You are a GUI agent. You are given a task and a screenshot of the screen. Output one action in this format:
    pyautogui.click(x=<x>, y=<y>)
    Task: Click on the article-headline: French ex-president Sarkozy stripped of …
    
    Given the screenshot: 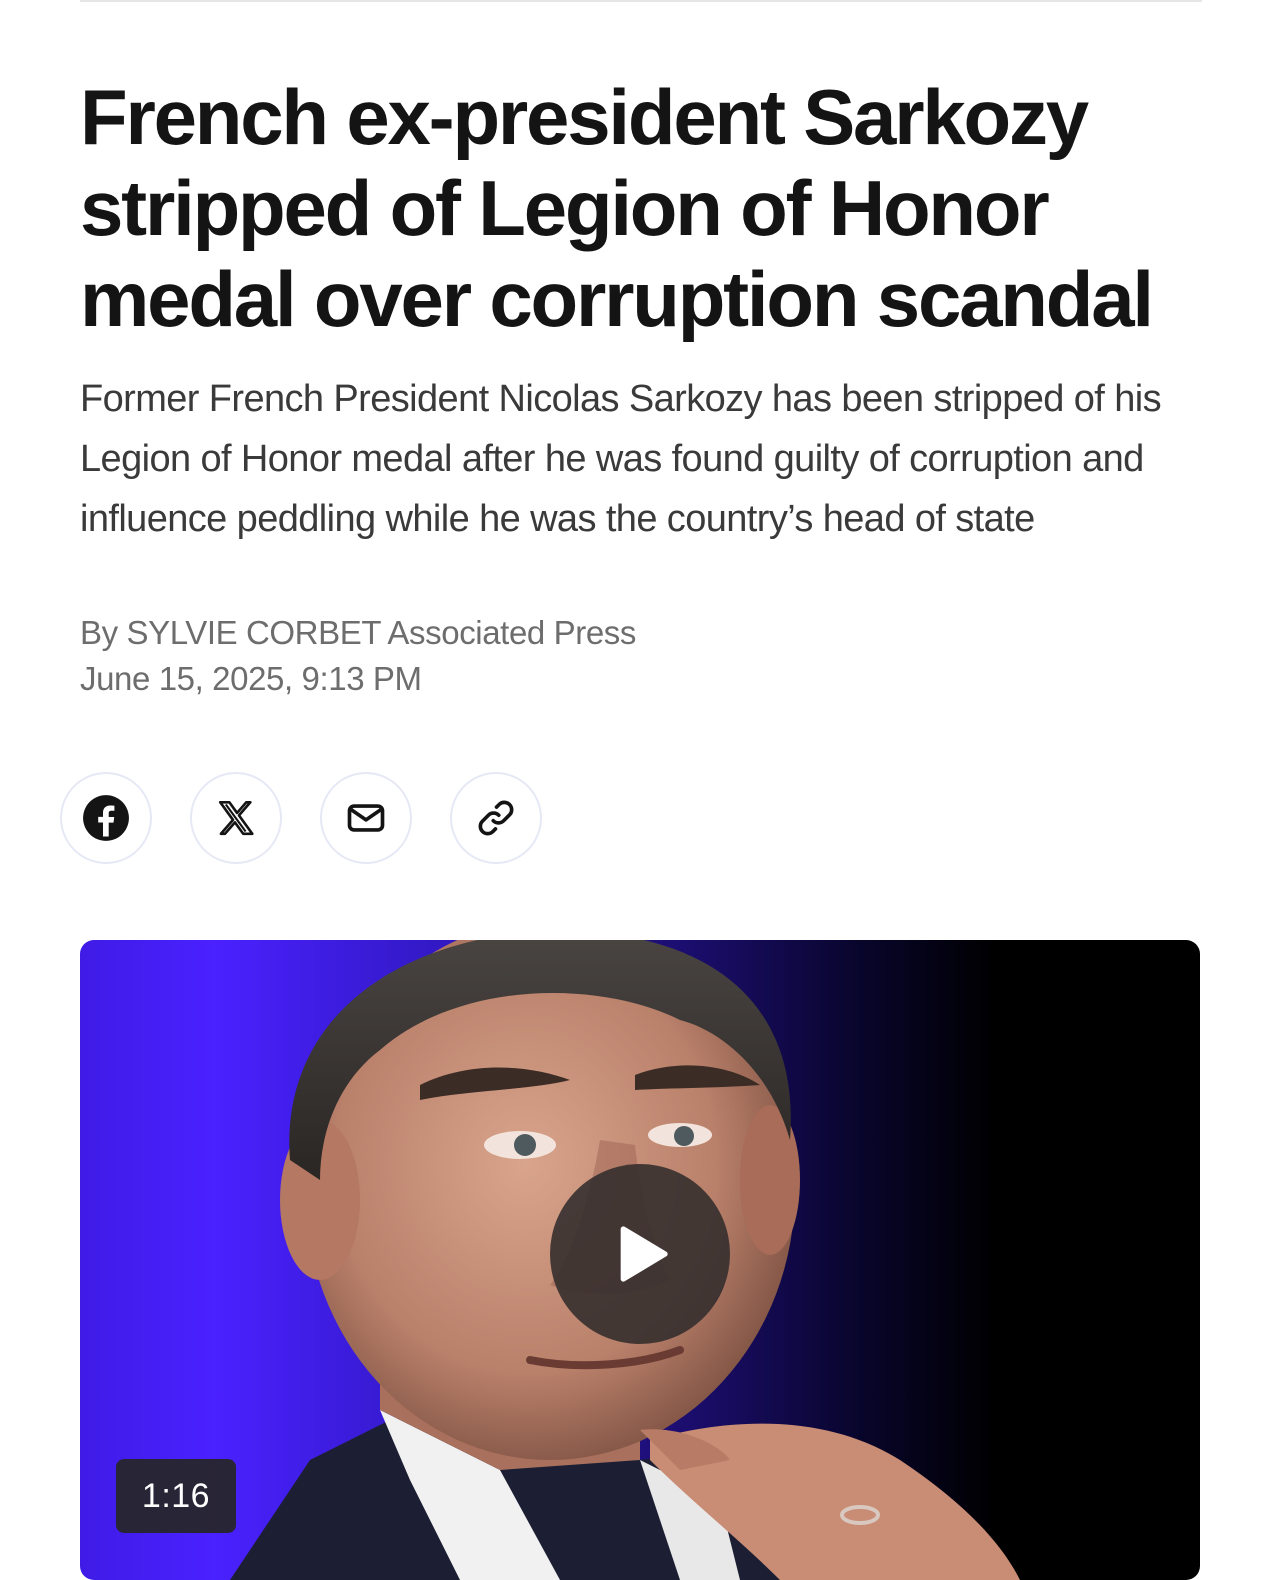 What is the action you would take?
    pyautogui.click(x=617, y=208)
    